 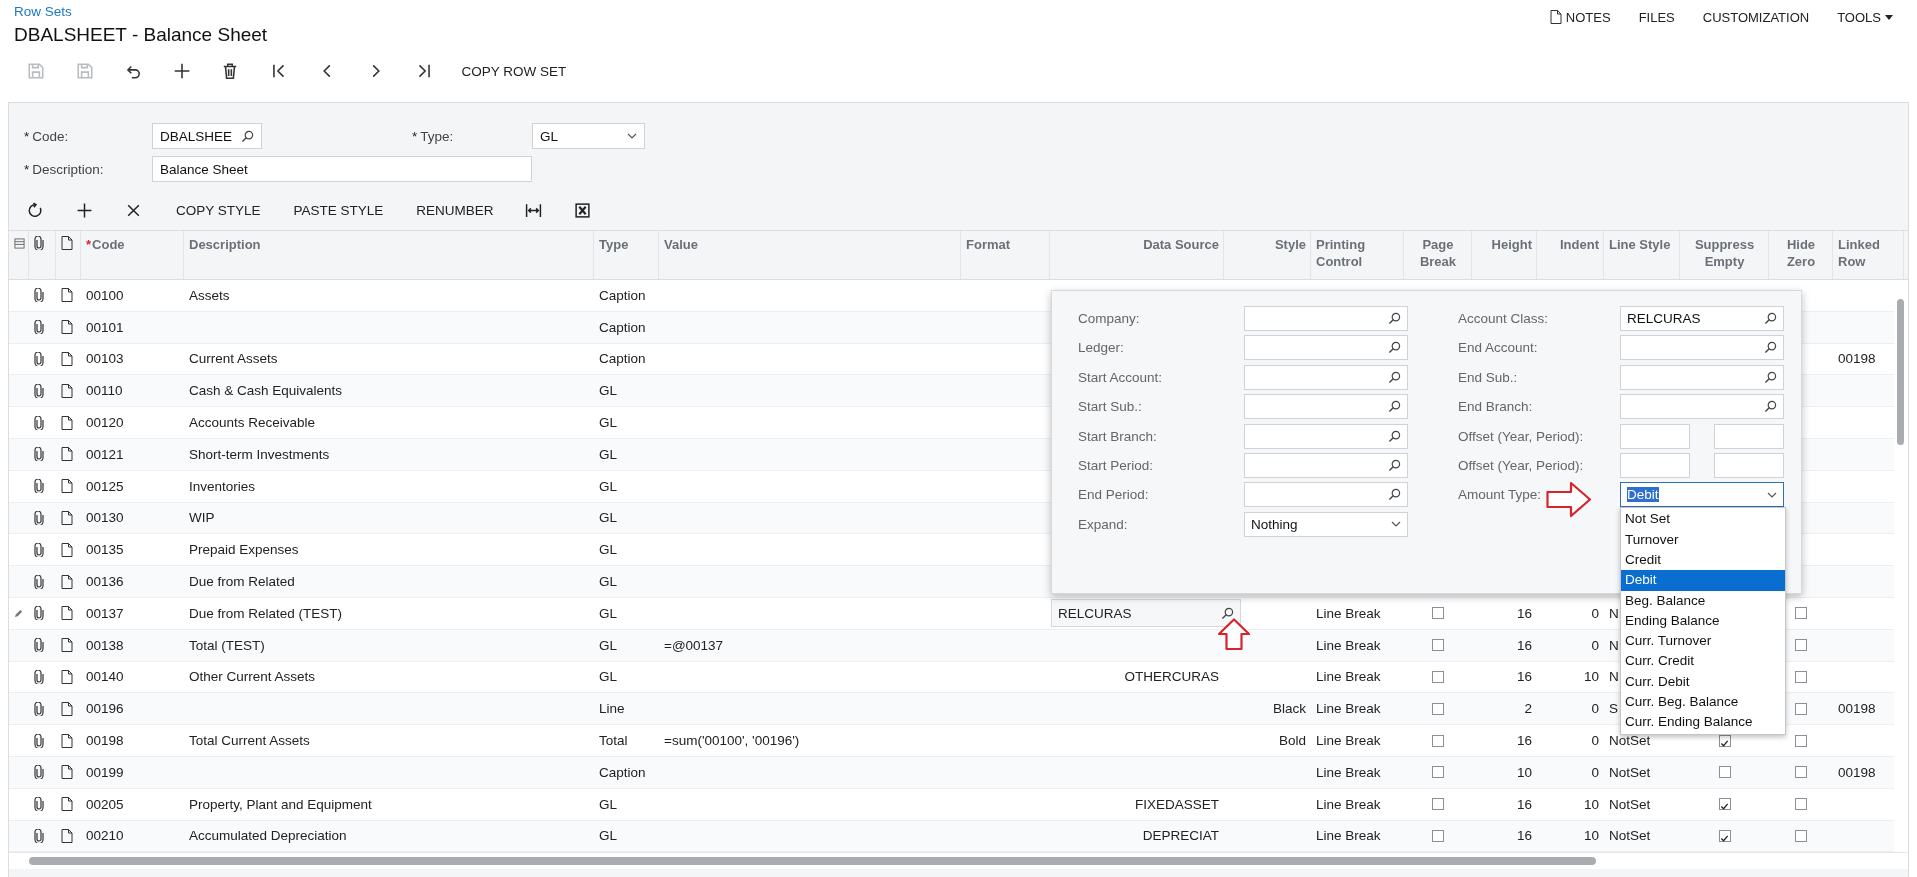 I want to click on dropdown-option: Curr. Beg. Balance, so click(x=1703, y=702).